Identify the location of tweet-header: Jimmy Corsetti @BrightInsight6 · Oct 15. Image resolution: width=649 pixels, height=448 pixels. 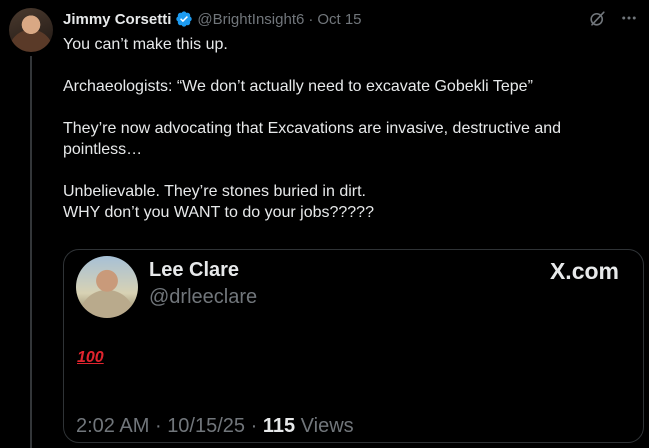
(212, 19).